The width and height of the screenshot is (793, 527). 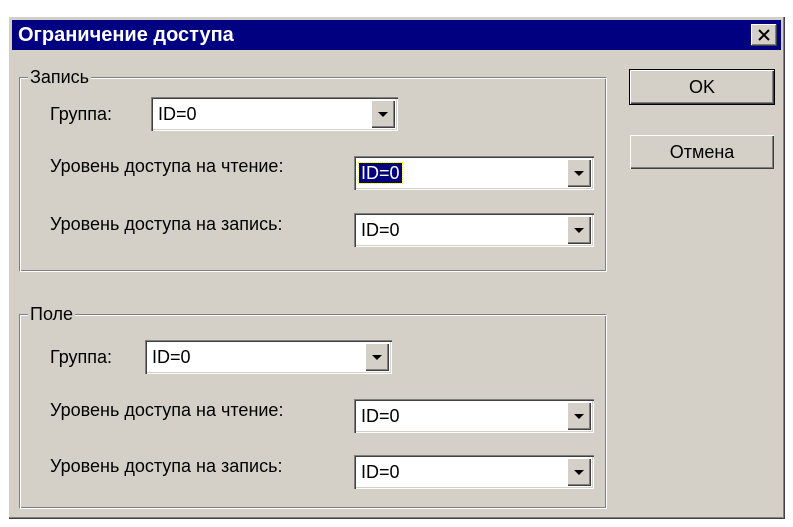 I want to click on close-button, so click(x=764, y=35).